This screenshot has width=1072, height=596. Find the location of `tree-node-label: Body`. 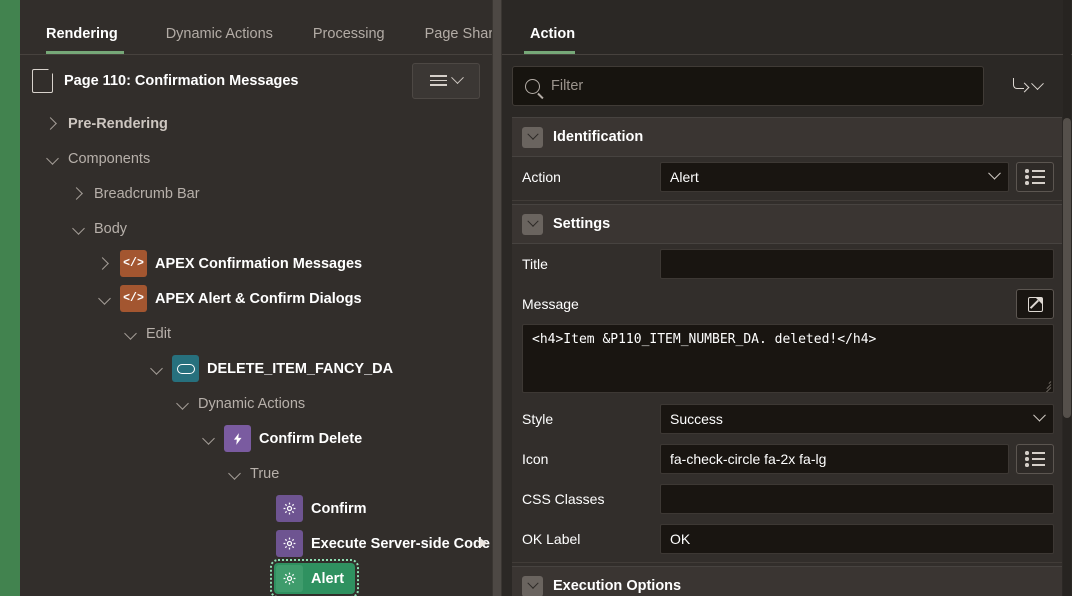

tree-node-label: Body is located at coordinates (111, 228).